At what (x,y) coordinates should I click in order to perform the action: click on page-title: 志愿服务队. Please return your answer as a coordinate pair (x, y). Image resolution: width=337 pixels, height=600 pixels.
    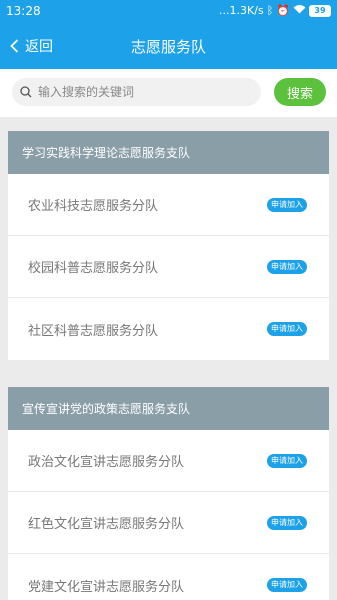
    Looking at the image, I should click on (168, 47).